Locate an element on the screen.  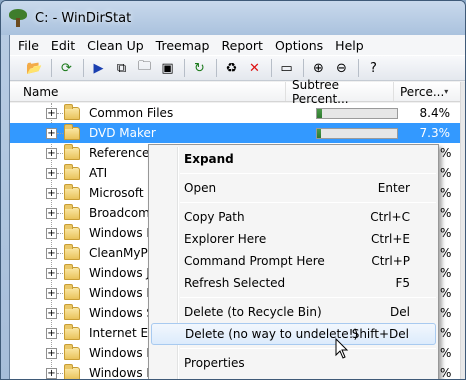
zoom-out-icon: ⊖ is located at coordinates (341, 68).